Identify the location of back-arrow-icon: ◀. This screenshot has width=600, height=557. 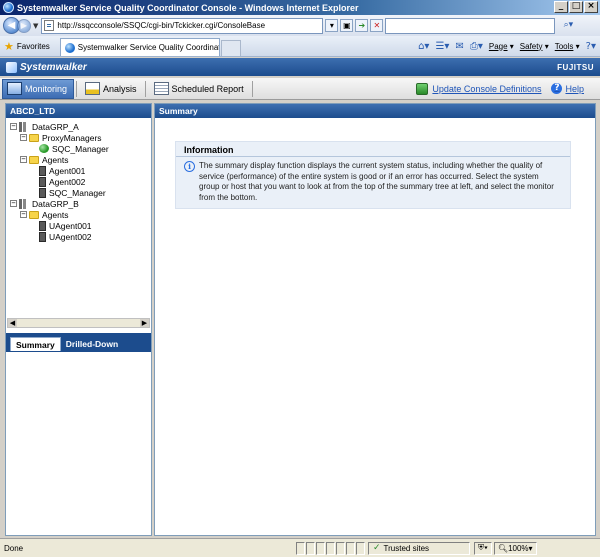
(11, 25).